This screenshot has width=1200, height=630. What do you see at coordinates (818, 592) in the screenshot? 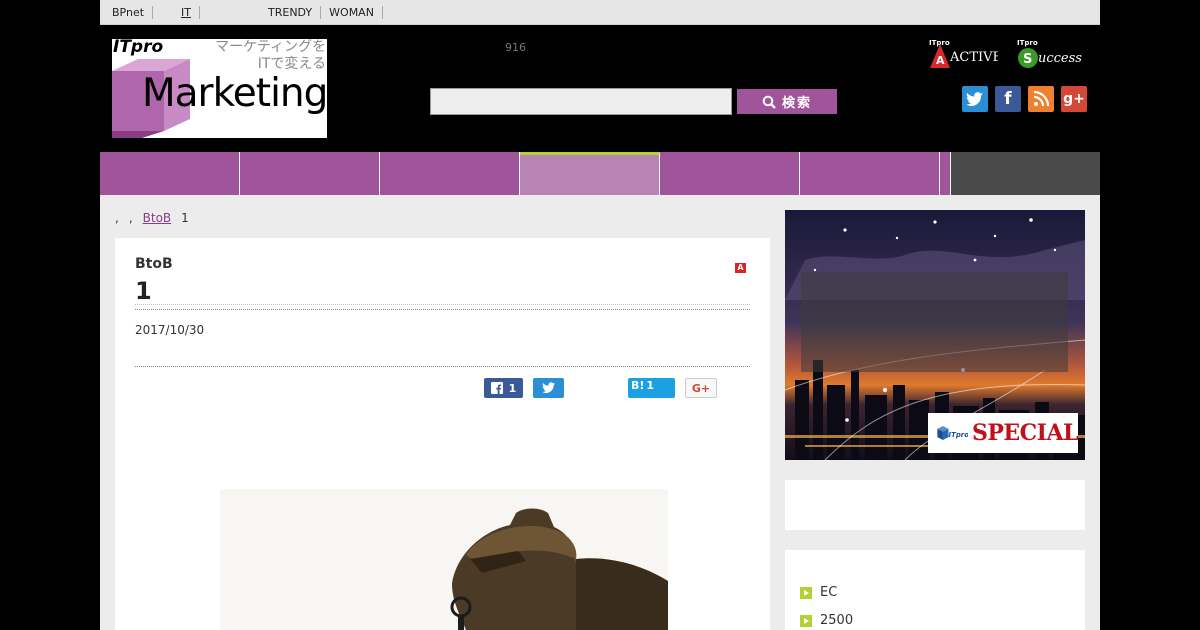
I see `sidebar-list-item: EC` at bounding box center [818, 592].